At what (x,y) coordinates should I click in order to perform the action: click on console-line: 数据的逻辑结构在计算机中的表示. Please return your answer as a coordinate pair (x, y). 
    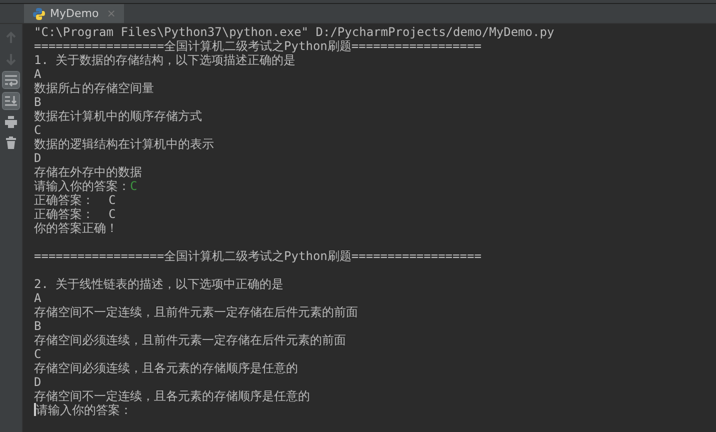
    Looking at the image, I should click on (124, 144).